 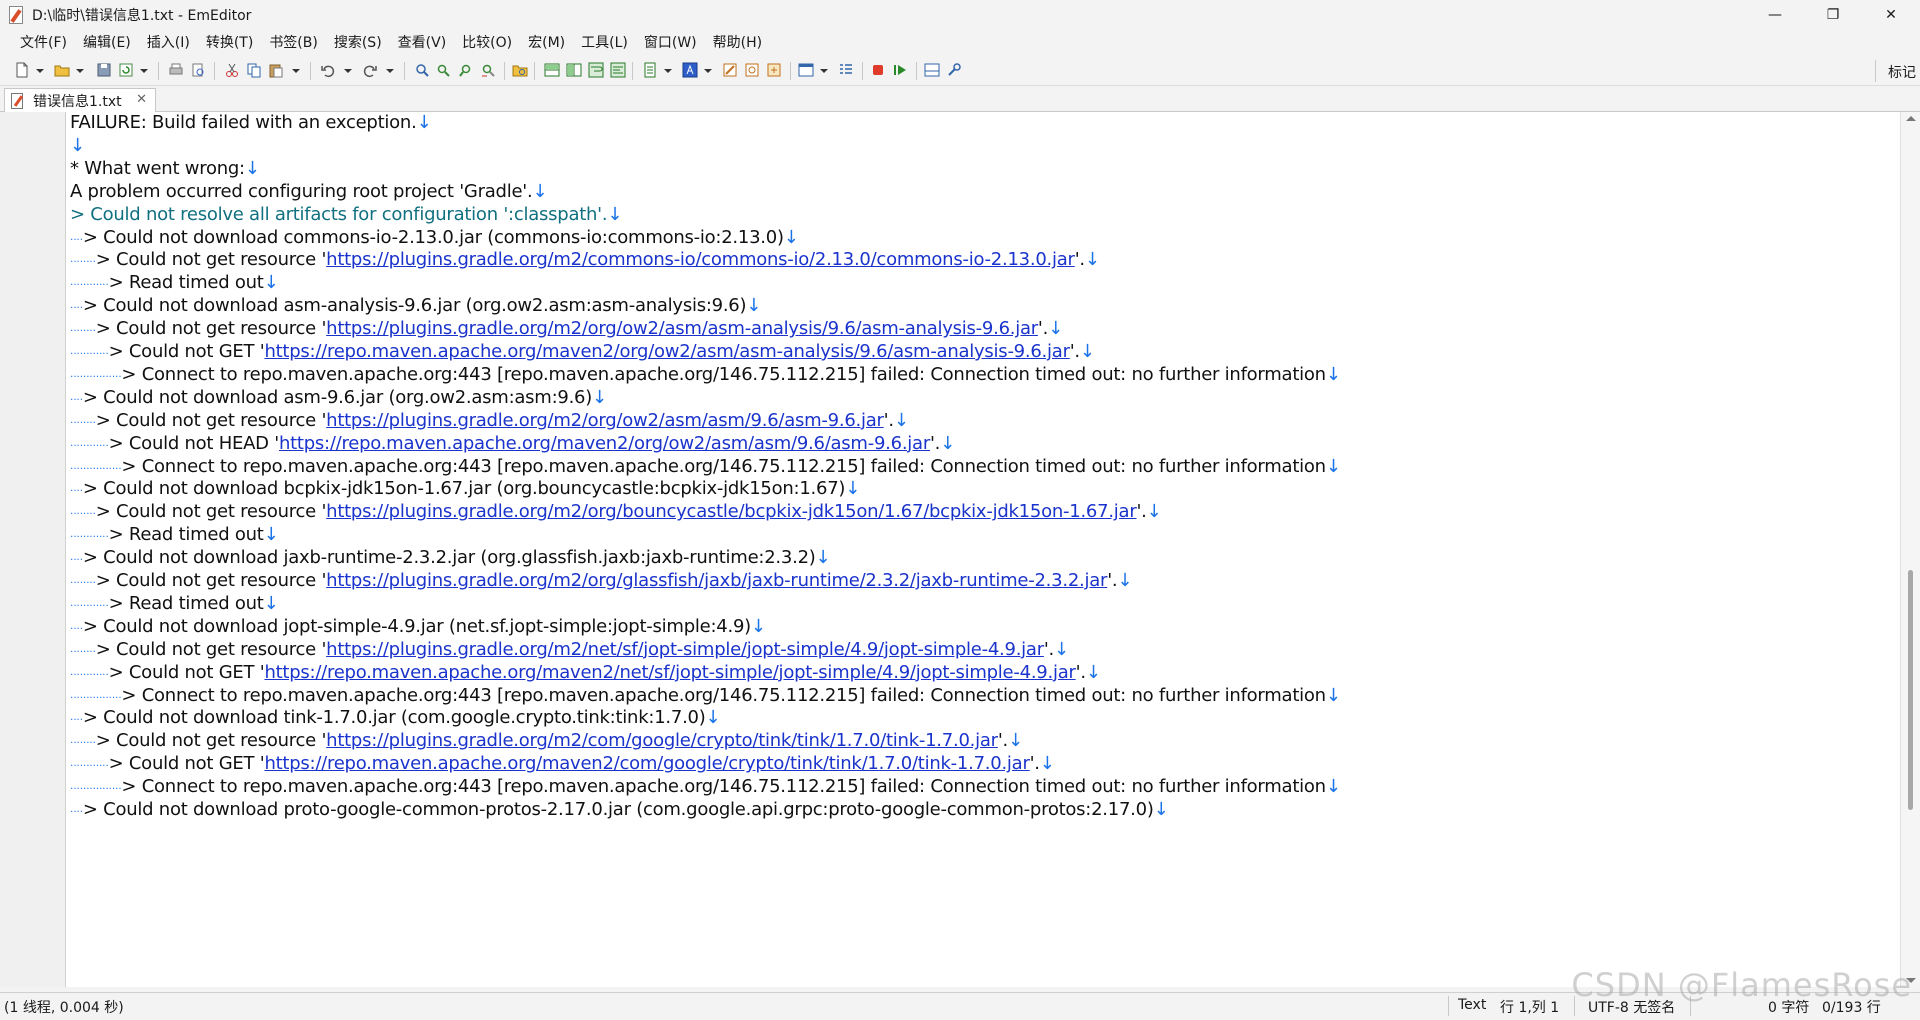 What do you see at coordinates (176, 70) in the screenshot?
I see `print-icon` at bounding box center [176, 70].